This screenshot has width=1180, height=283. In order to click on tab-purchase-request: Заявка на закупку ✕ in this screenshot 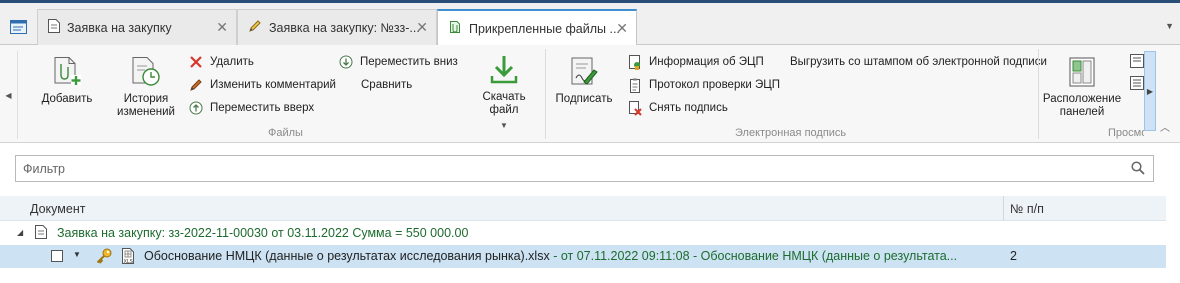, I will do `click(137, 27)`.